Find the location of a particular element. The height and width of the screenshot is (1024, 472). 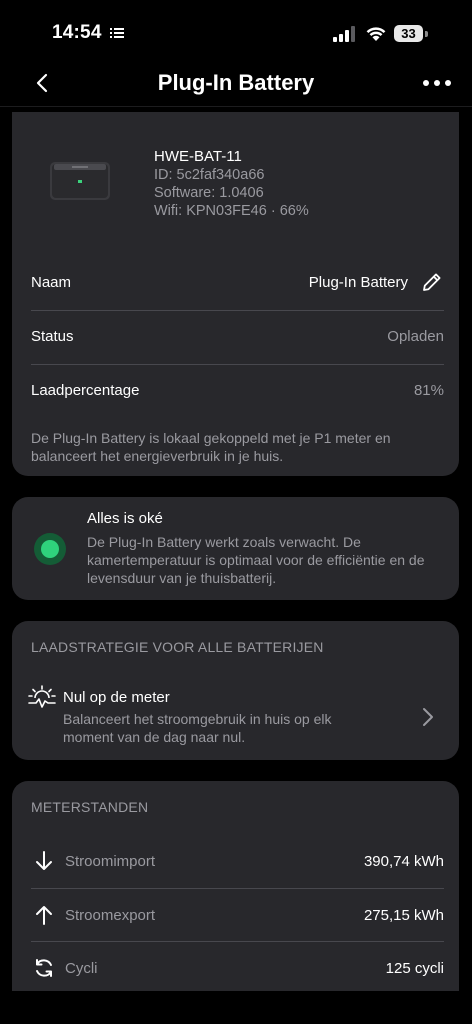

more-options-icon is located at coordinates (437, 83).